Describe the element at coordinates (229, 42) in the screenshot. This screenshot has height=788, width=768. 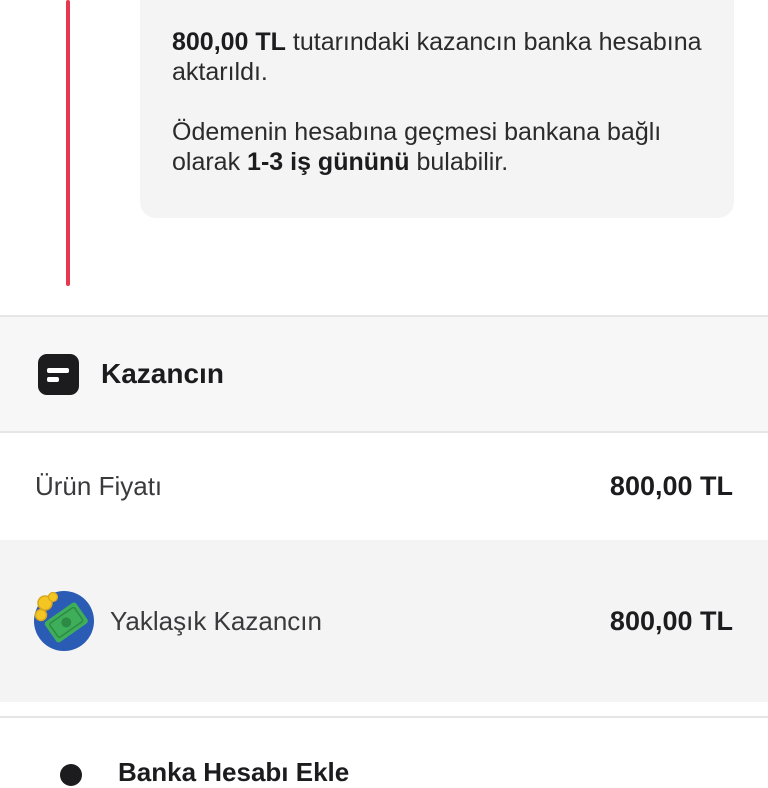
I see `transfer-amount: 800,00 TL` at that location.